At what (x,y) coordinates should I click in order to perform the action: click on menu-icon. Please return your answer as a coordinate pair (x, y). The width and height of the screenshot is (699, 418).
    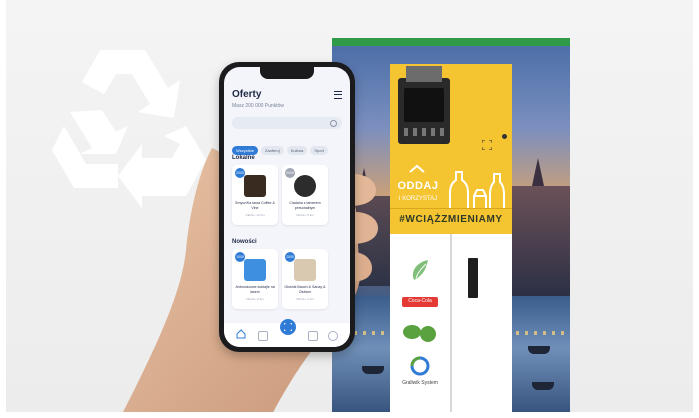
    Looking at the image, I should click on (338, 95).